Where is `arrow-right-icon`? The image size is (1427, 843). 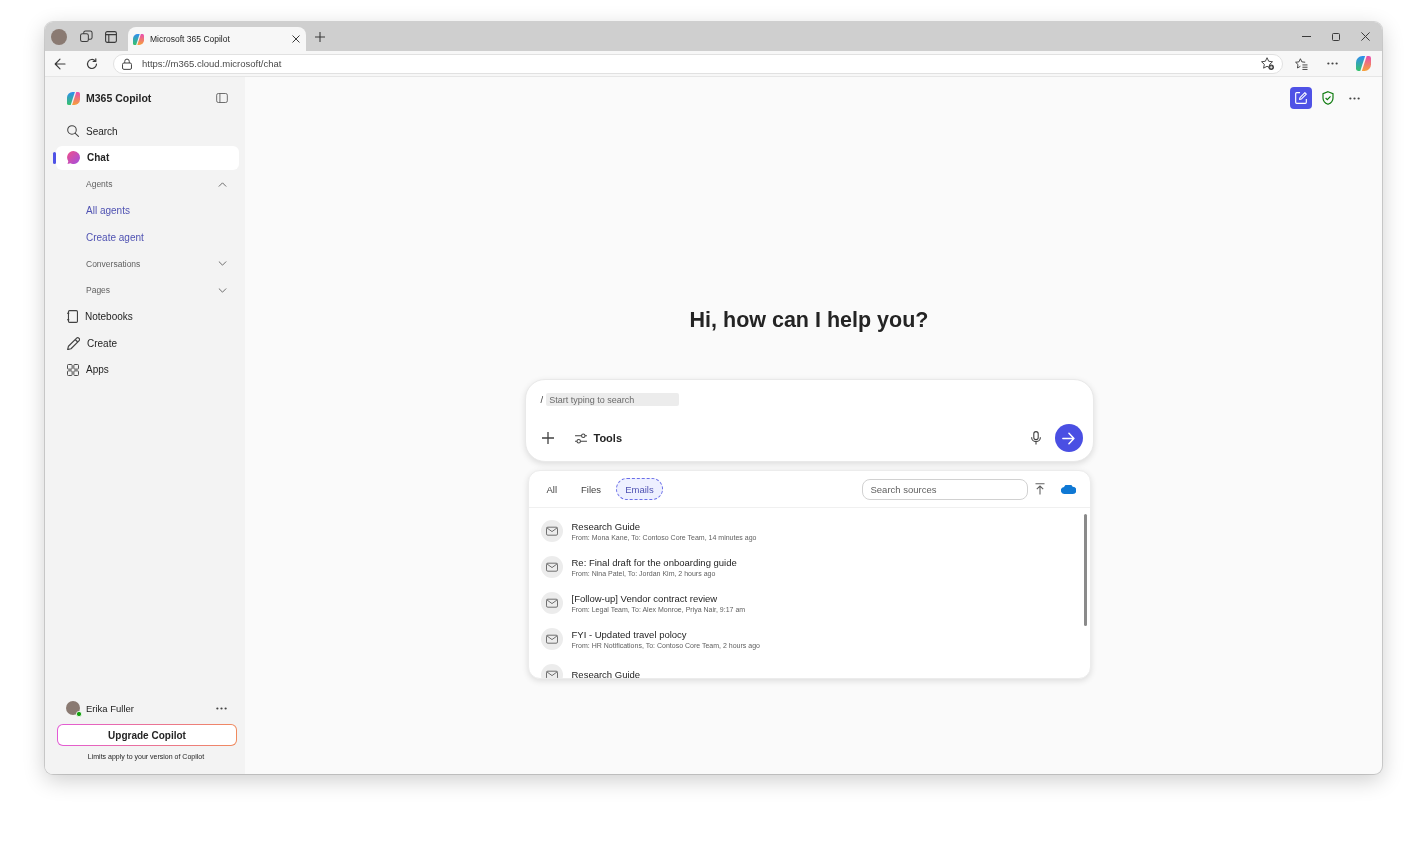 arrow-right-icon is located at coordinates (1068, 438).